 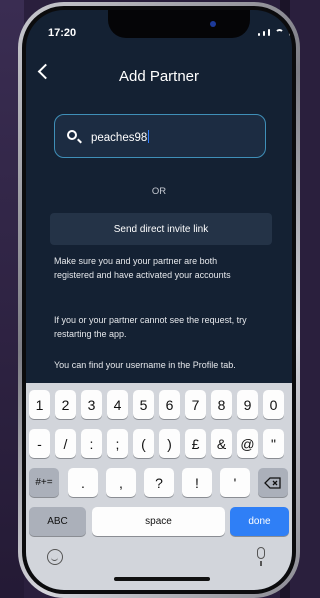 I want to click on wifi-icon, so click(x=279, y=32).